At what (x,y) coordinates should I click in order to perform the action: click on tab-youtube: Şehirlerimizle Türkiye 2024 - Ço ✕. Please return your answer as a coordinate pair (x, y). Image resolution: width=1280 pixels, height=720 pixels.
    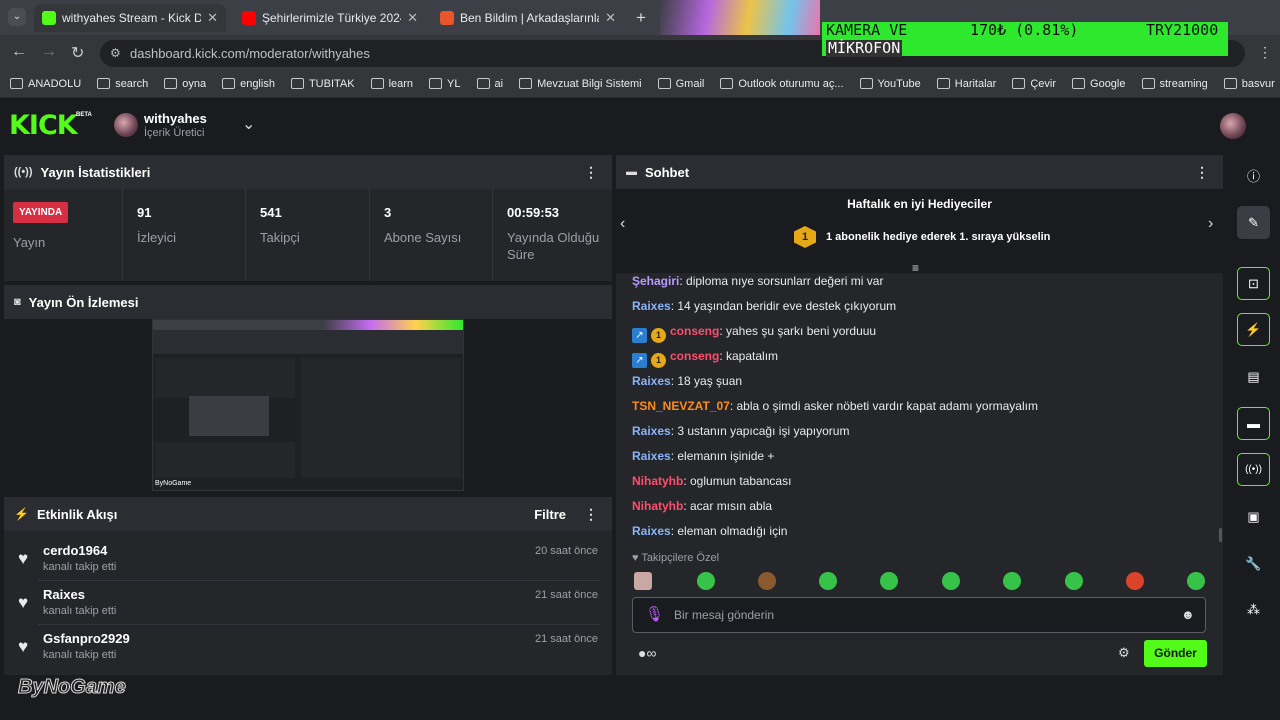
    Looking at the image, I should click on (330, 18).